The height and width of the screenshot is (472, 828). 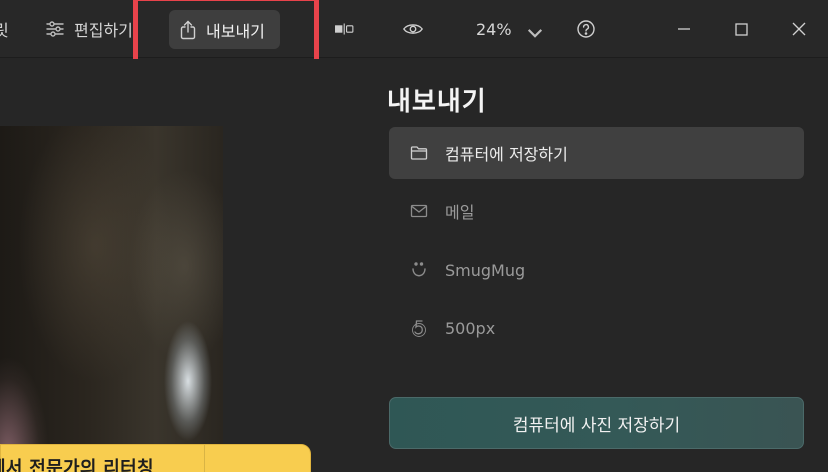 I want to click on close-icon, so click(x=799, y=29).